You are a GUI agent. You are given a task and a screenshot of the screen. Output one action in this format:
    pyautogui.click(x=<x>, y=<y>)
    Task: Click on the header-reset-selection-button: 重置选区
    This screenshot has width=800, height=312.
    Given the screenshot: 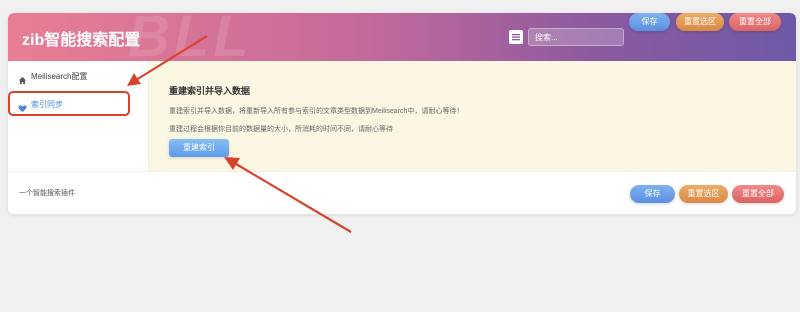 What is the action you would take?
    pyautogui.click(x=700, y=22)
    